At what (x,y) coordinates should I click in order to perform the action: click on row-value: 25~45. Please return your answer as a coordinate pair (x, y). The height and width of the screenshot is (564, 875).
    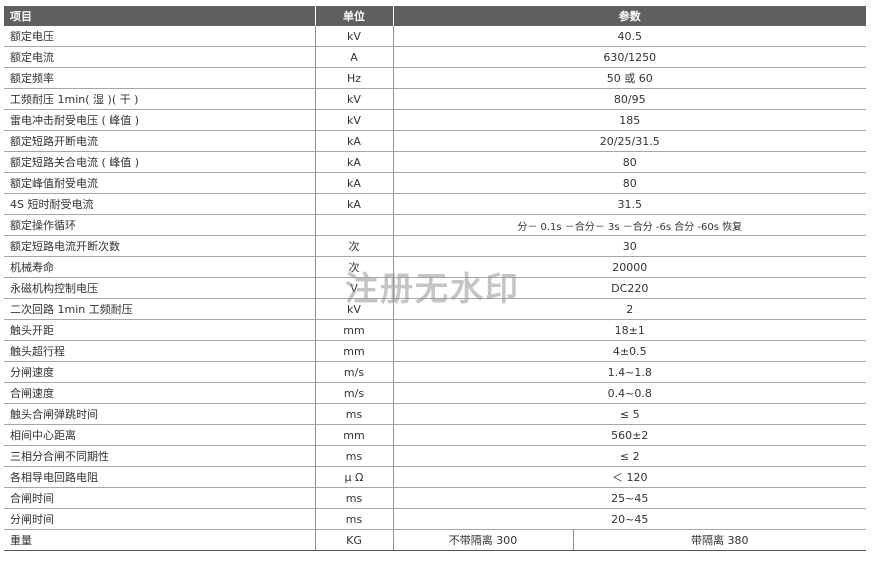
    Looking at the image, I should click on (629, 498).